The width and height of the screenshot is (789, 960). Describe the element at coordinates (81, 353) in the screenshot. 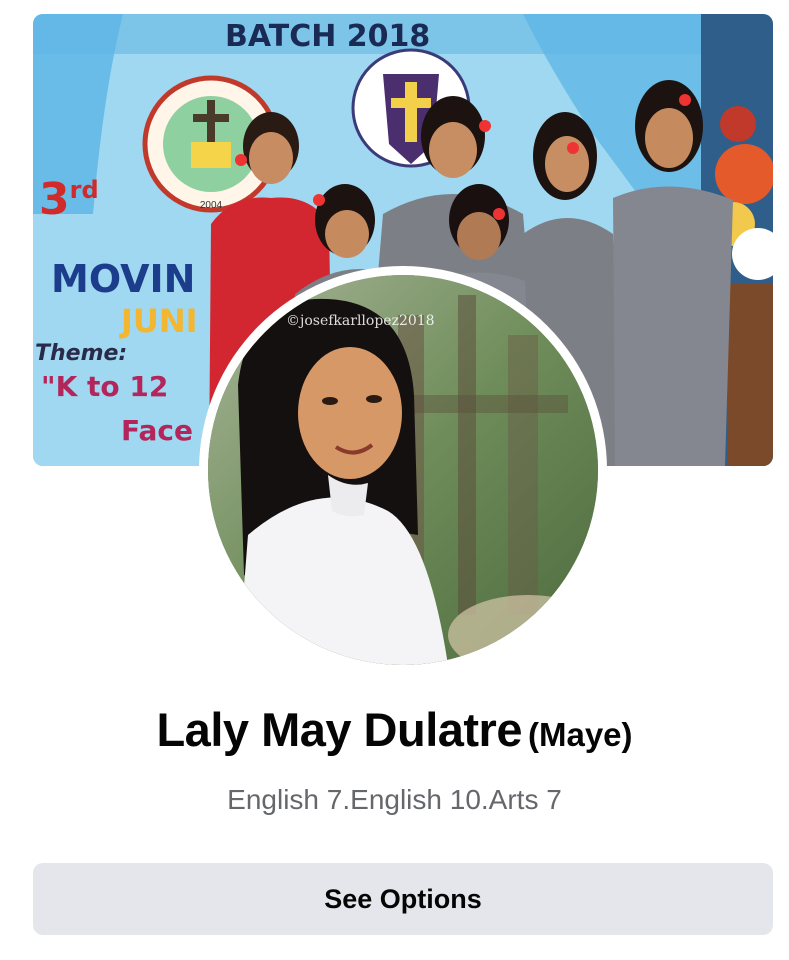

I see `banner-theme-text: Theme:` at that location.